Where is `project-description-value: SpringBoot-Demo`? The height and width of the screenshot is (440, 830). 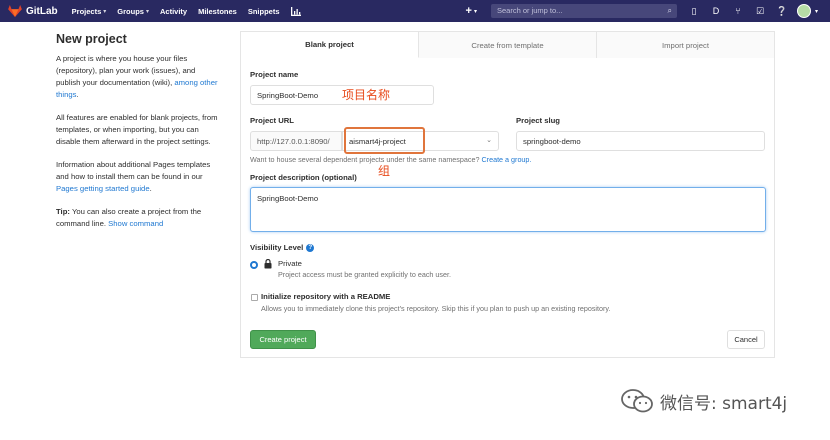
project-description-value: SpringBoot-Demo is located at coordinates (288, 198).